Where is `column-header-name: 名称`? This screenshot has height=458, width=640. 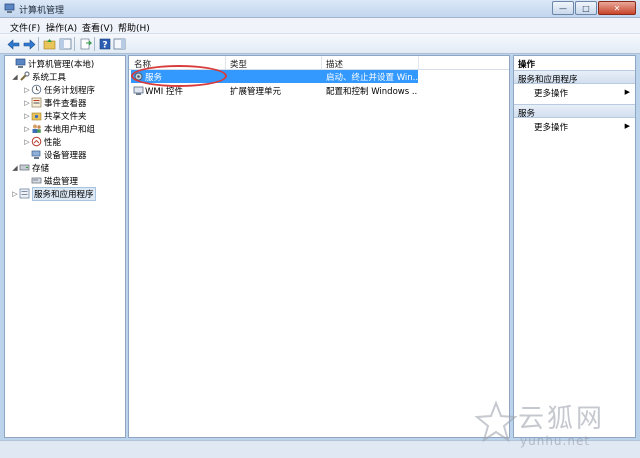
column-header-name: 名称 is located at coordinates (142, 64).